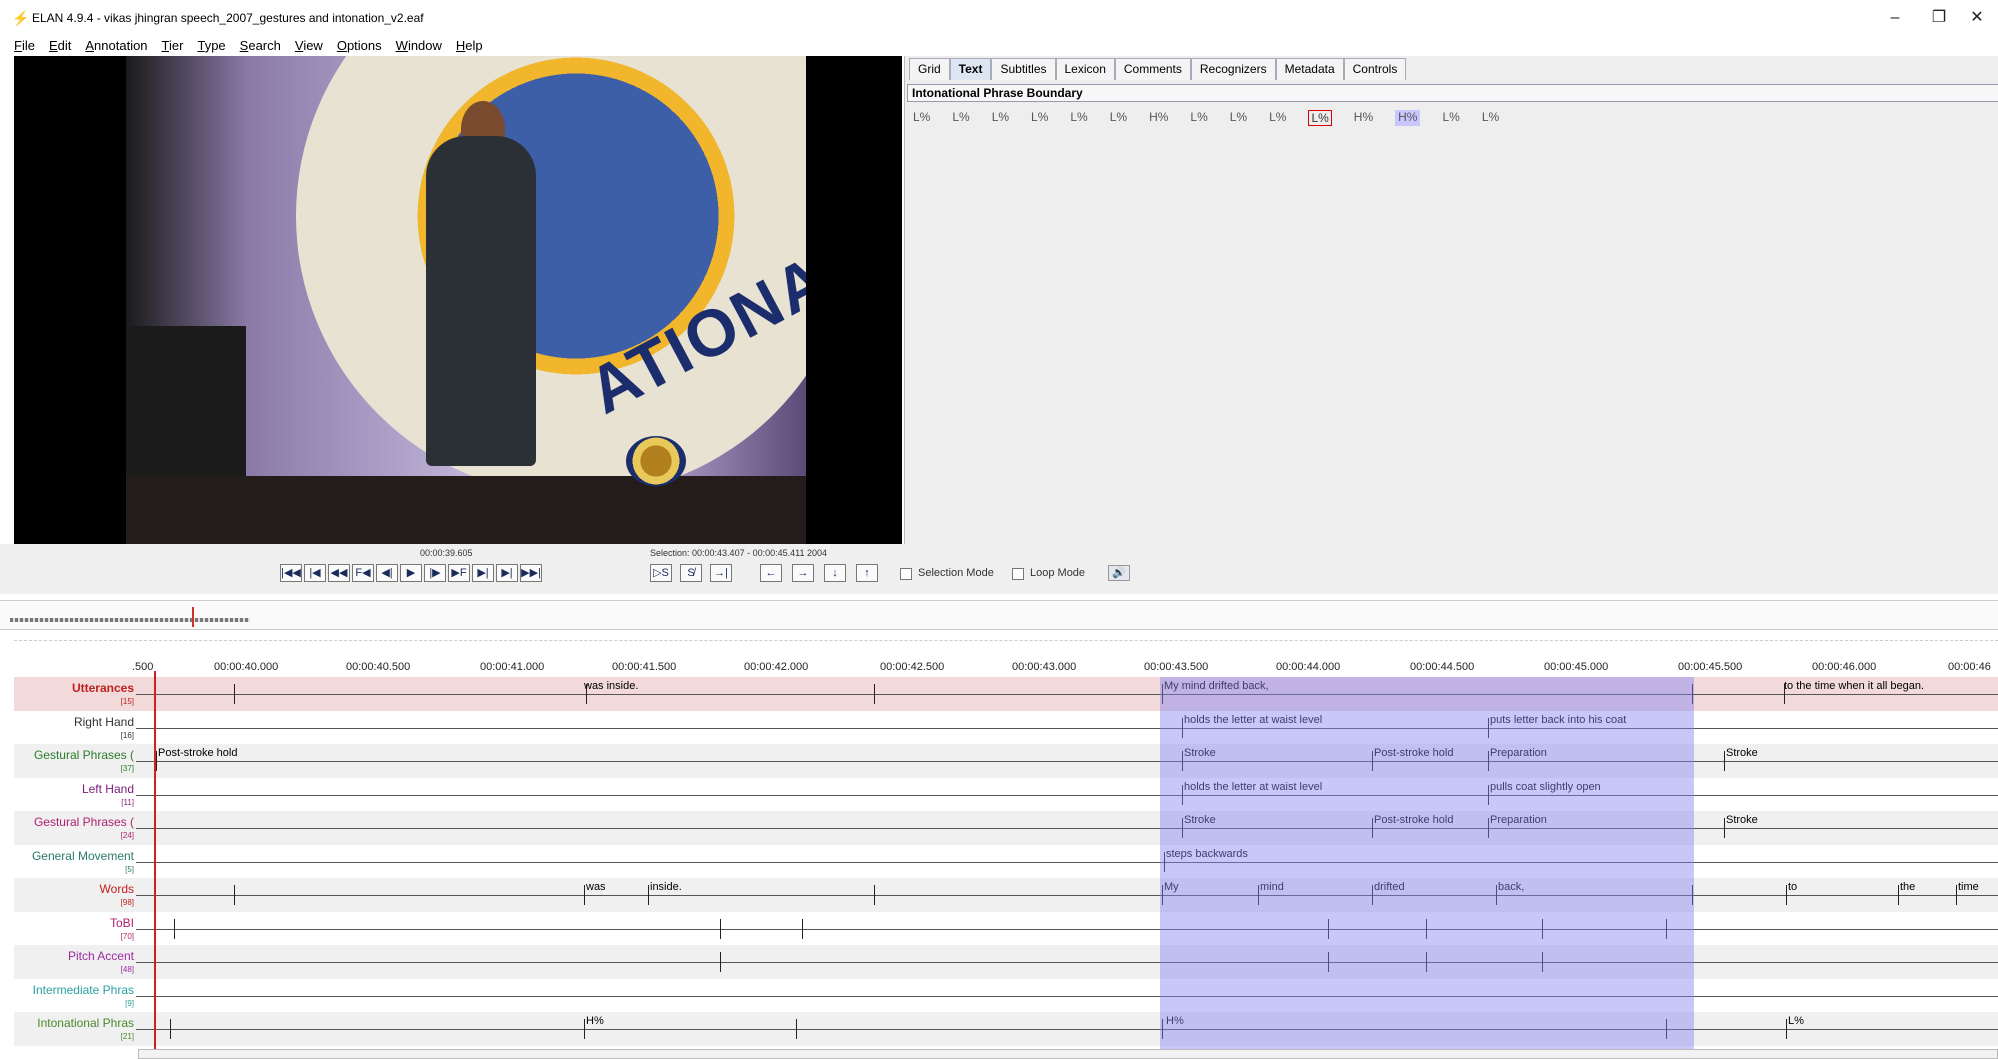  Describe the element at coordinates (1895, 18) in the screenshot. I see `minimize-button: –` at that location.